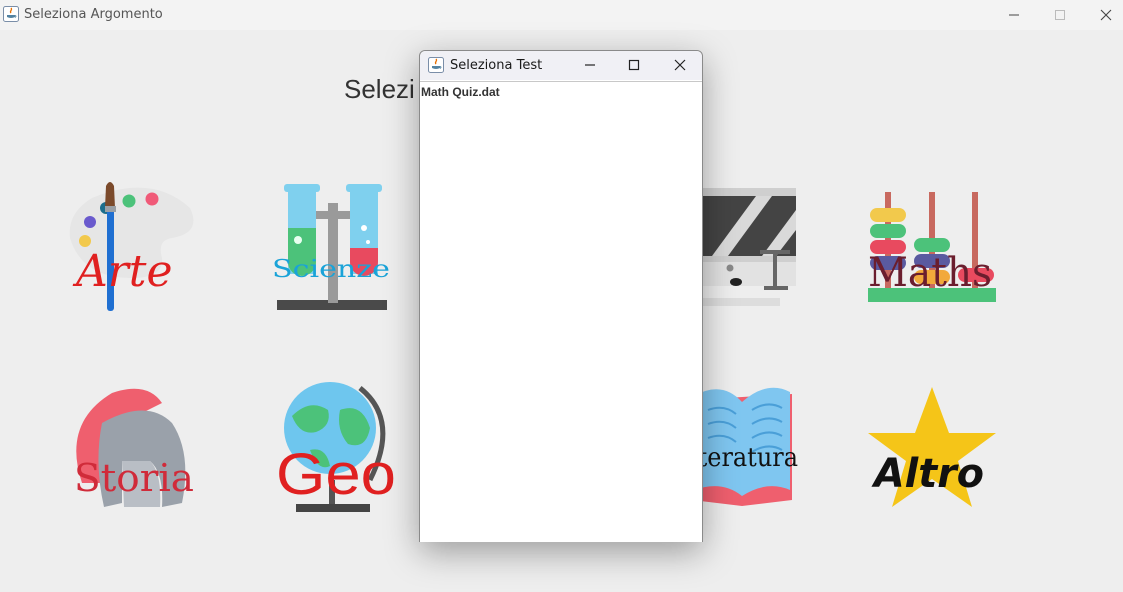 The width and height of the screenshot is (1123, 592). I want to click on dialog-minimize-button, so click(590, 65).